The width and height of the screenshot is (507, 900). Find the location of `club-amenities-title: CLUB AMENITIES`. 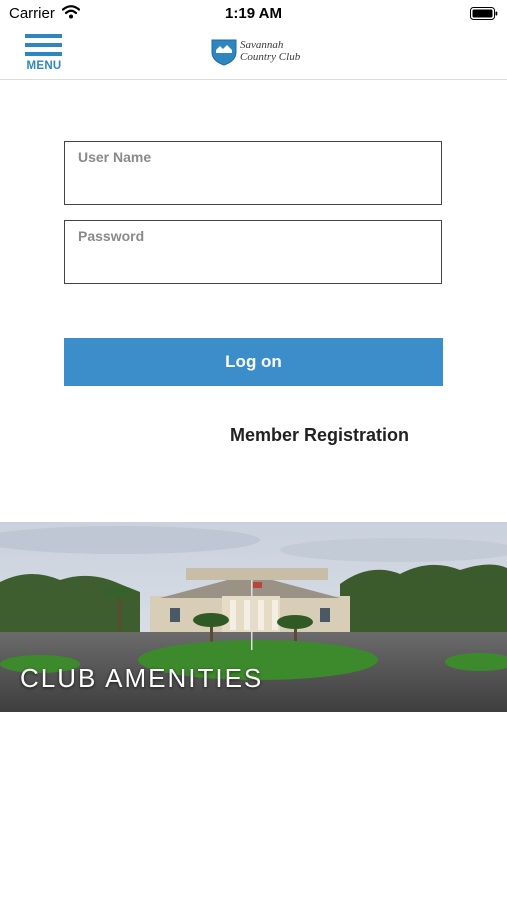

club-amenities-title: CLUB AMENITIES is located at coordinates (142, 678).